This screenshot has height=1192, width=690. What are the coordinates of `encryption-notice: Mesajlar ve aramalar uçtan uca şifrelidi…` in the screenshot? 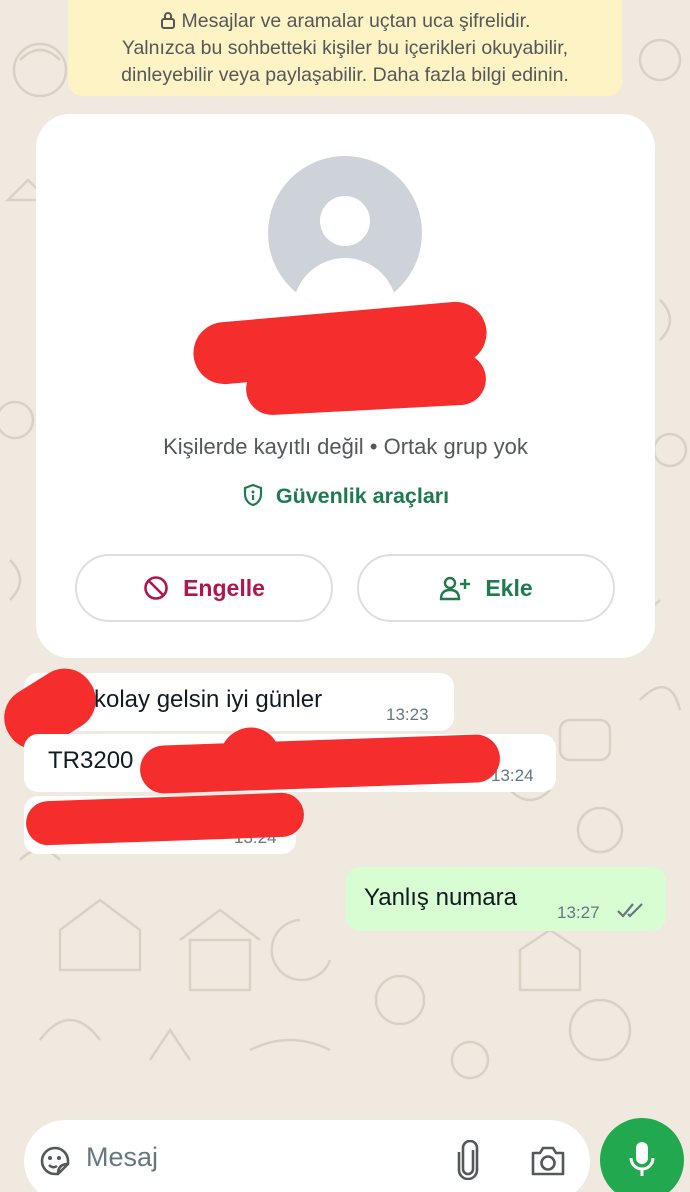 It's located at (345, 48).